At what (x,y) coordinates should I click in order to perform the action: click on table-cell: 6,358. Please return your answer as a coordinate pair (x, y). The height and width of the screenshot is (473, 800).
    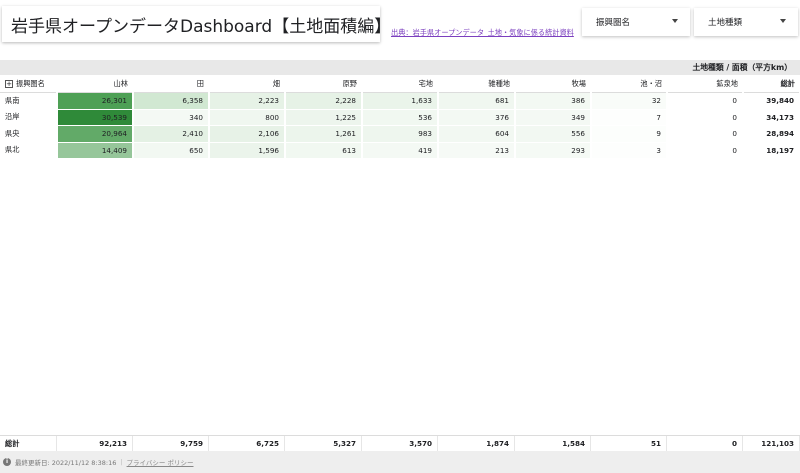
    Looking at the image, I should click on (171, 101).